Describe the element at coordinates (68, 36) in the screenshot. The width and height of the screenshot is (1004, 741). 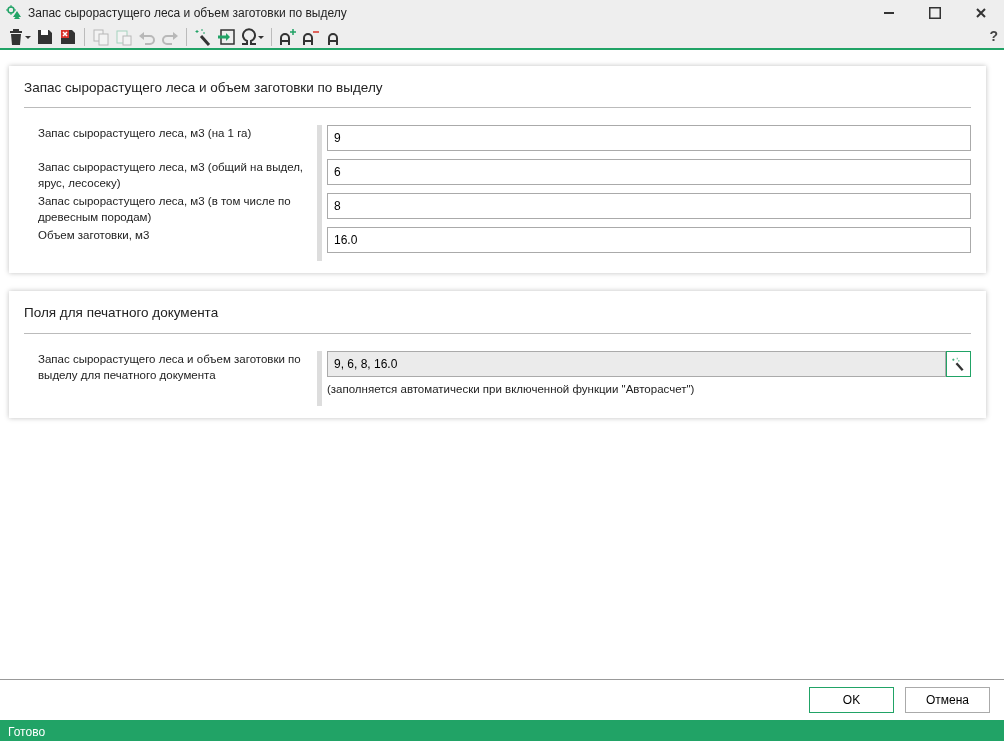
I see `floppy-disk-cross-icon` at that location.